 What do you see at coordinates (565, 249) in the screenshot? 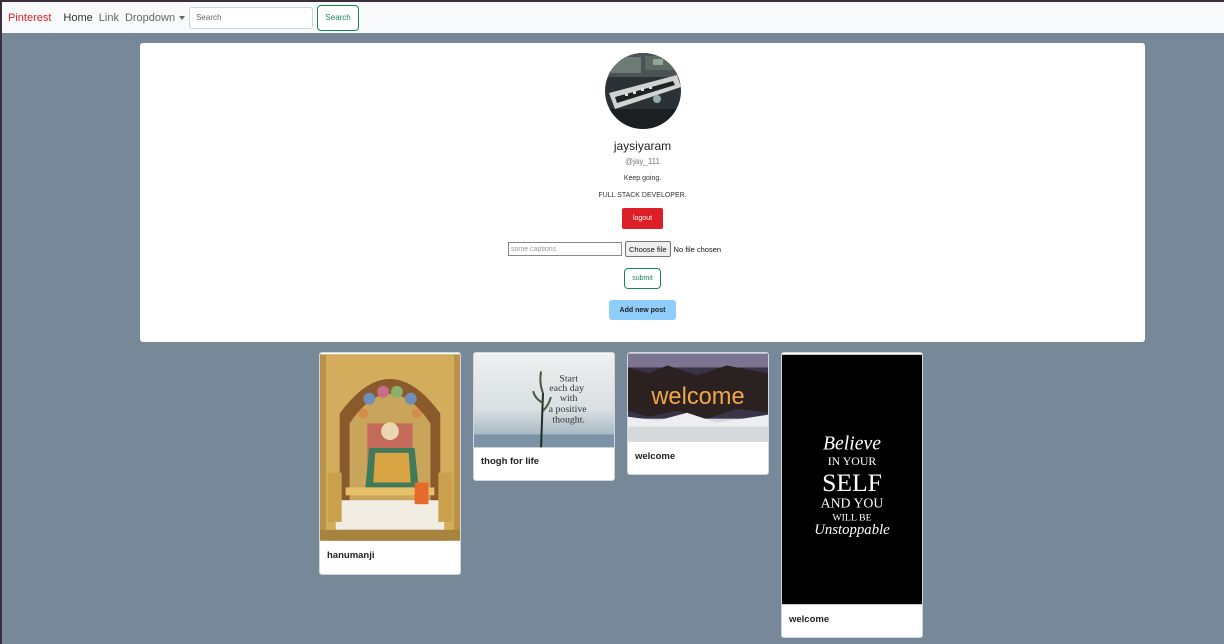
I see `caption-input` at bounding box center [565, 249].